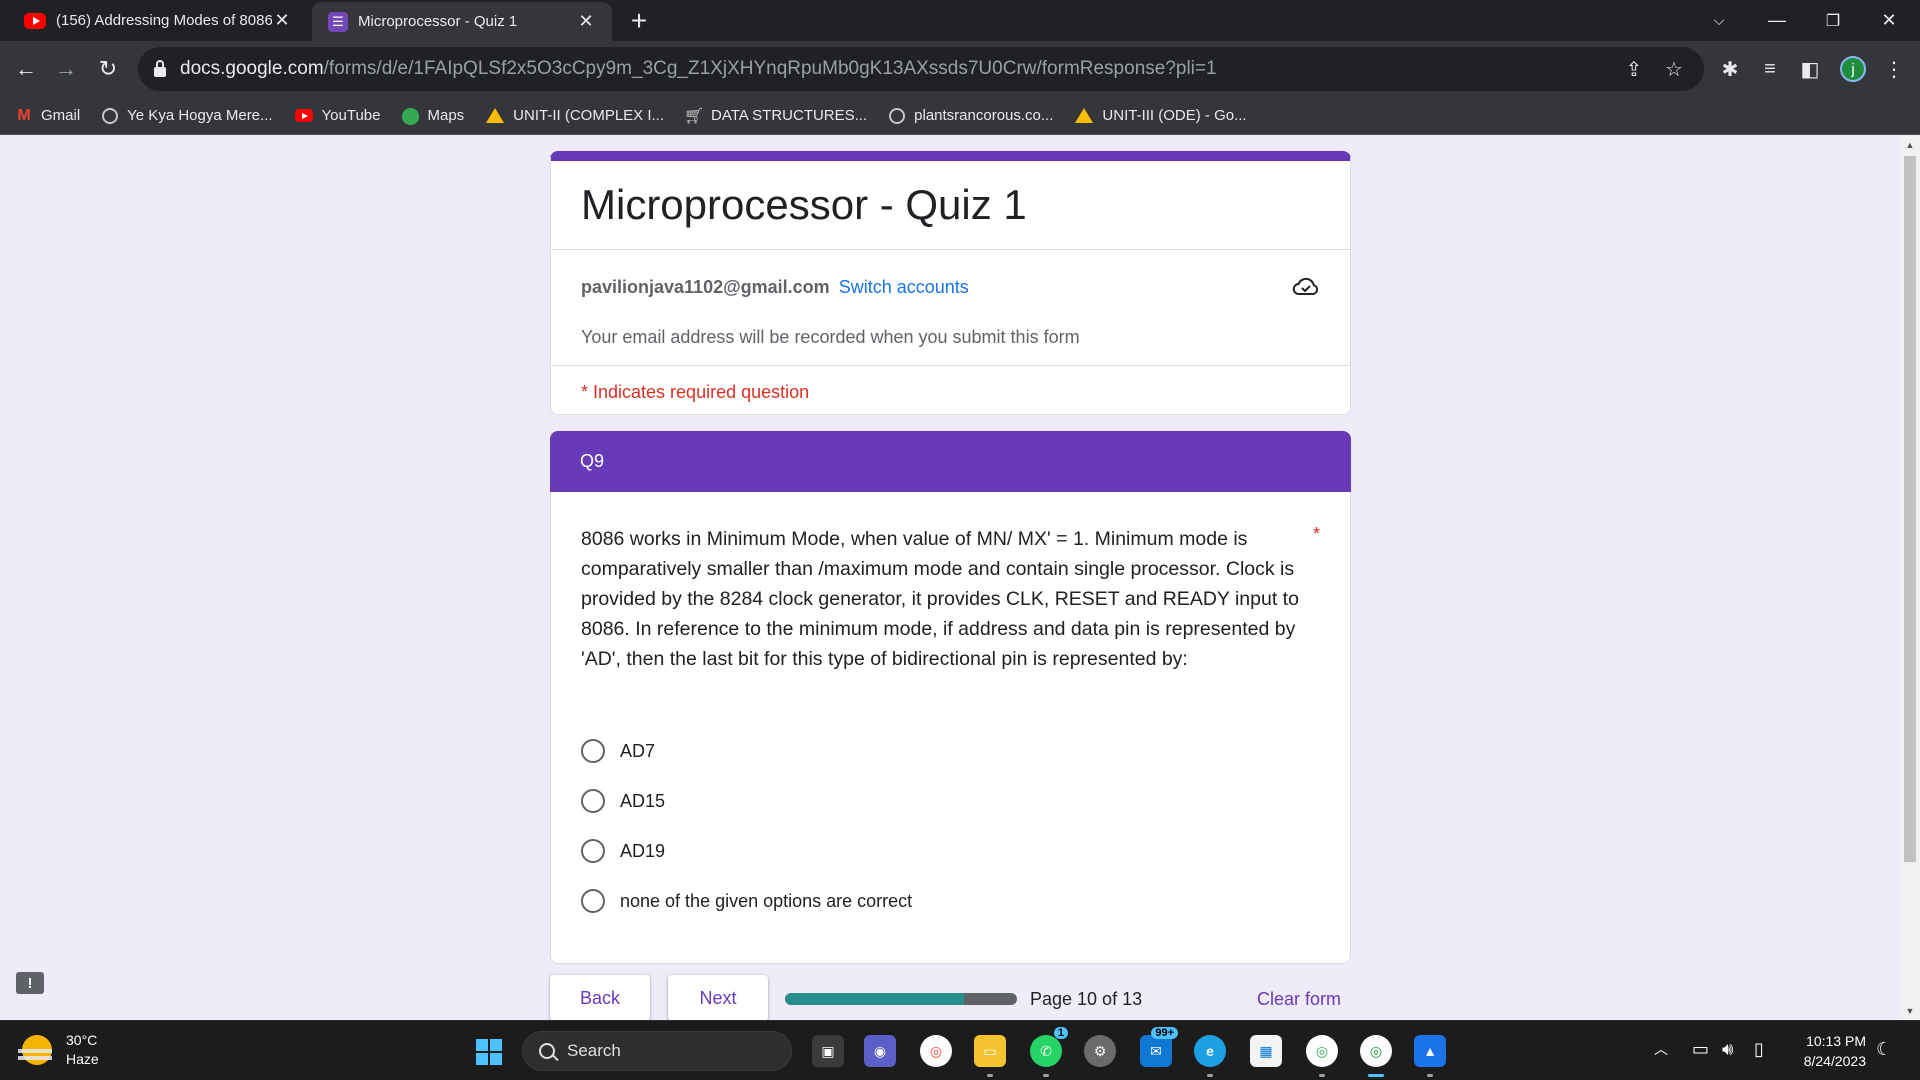 This screenshot has height=1080, width=1920. I want to click on new-tab-button: +, so click(639, 20).